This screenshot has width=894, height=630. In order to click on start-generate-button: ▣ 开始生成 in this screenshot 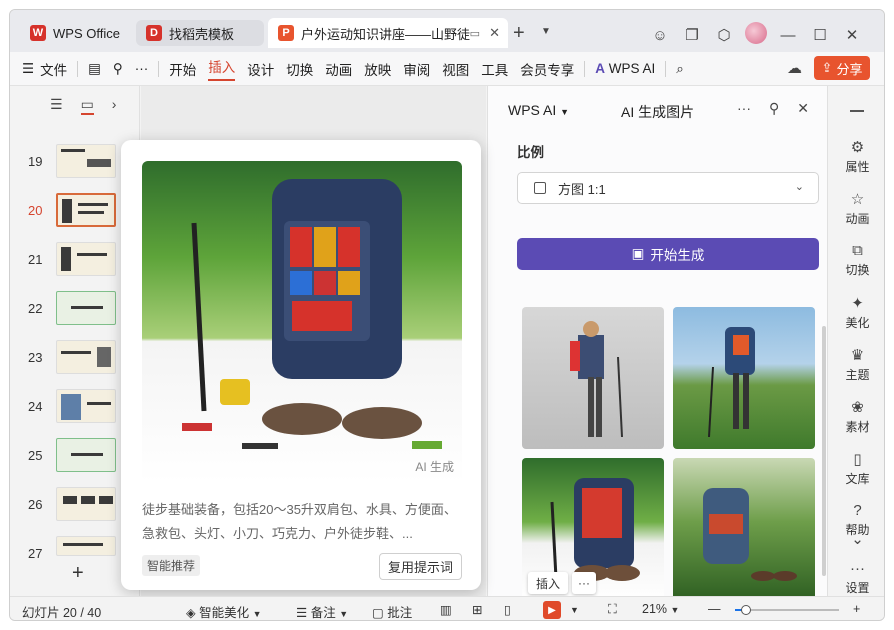, I will do `click(668, 254)`.